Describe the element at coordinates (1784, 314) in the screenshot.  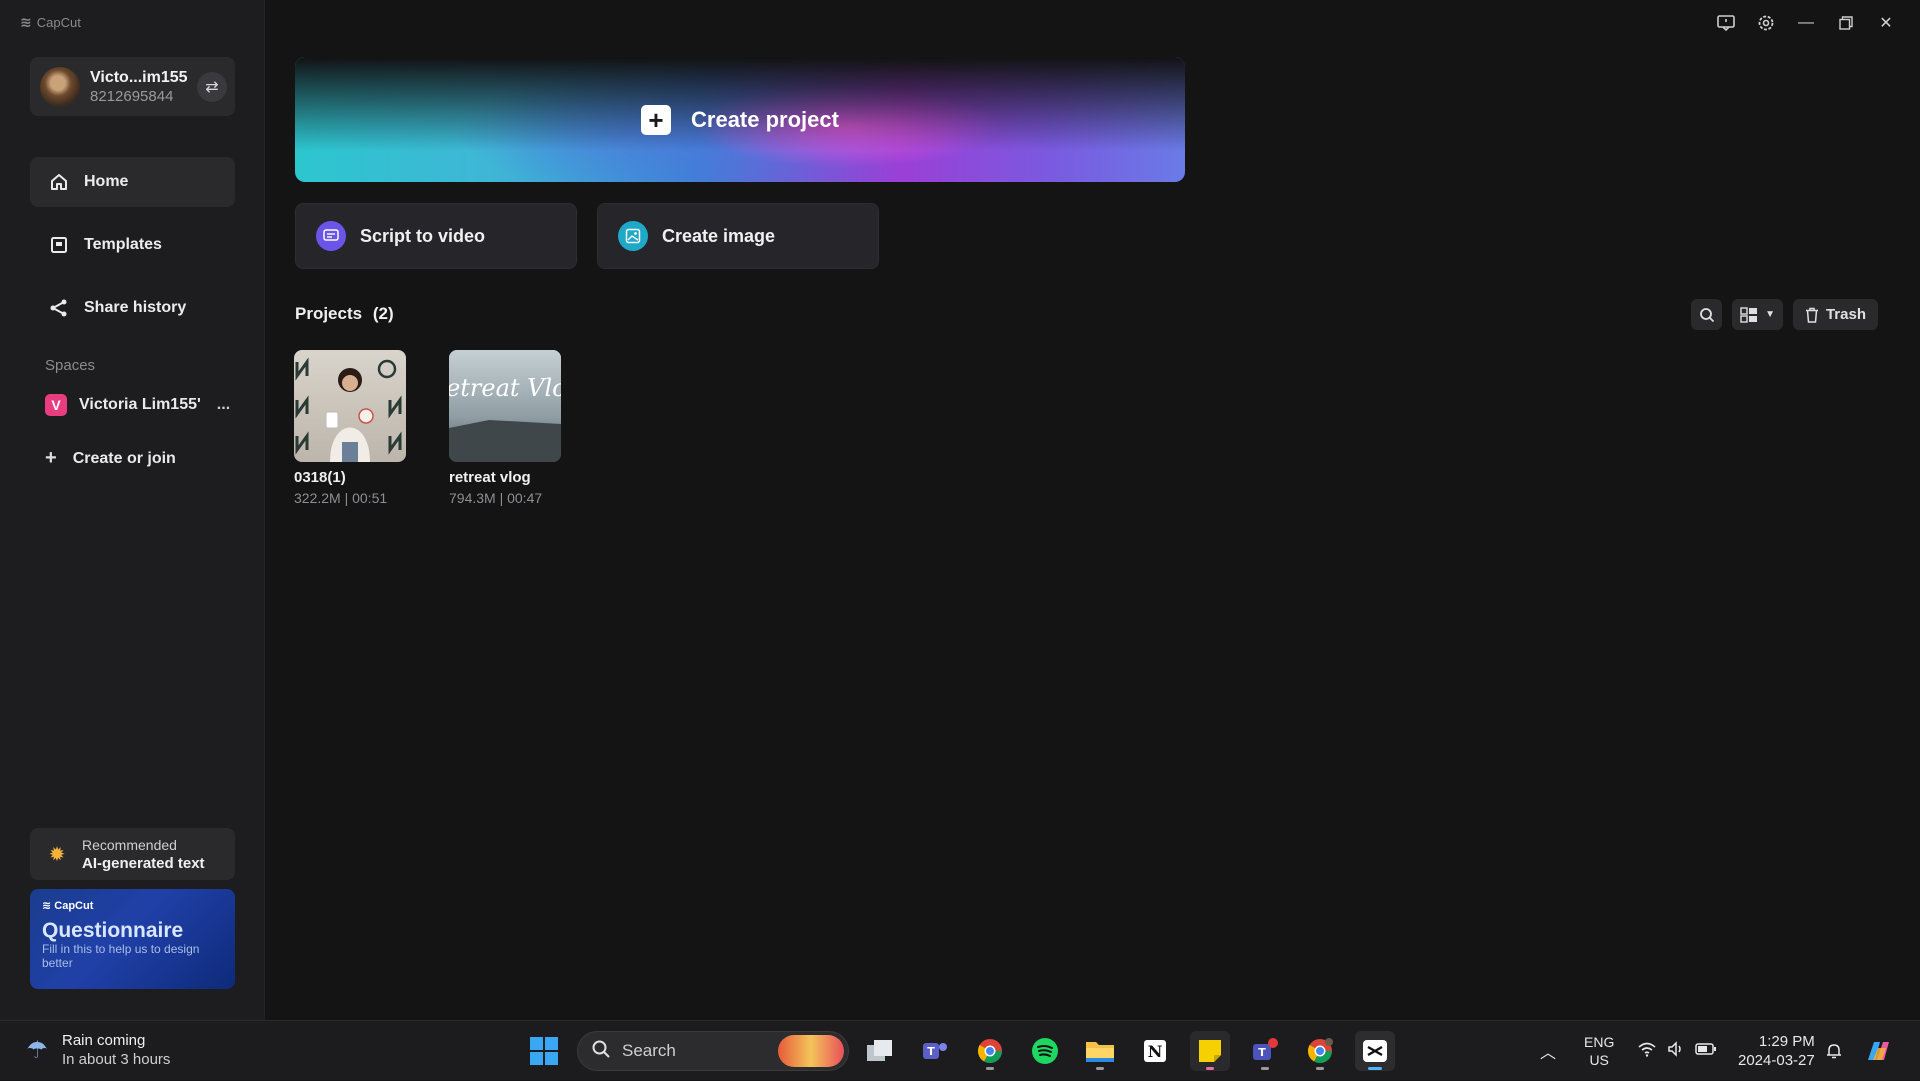
I see `projects-toolbar: ▼ Trash` at that location.